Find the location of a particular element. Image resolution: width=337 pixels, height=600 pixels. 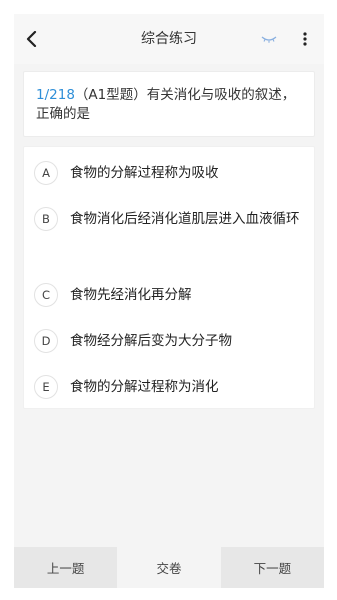

option-c: C 食物先经消化再分解 is located at coordinates (172, 296).